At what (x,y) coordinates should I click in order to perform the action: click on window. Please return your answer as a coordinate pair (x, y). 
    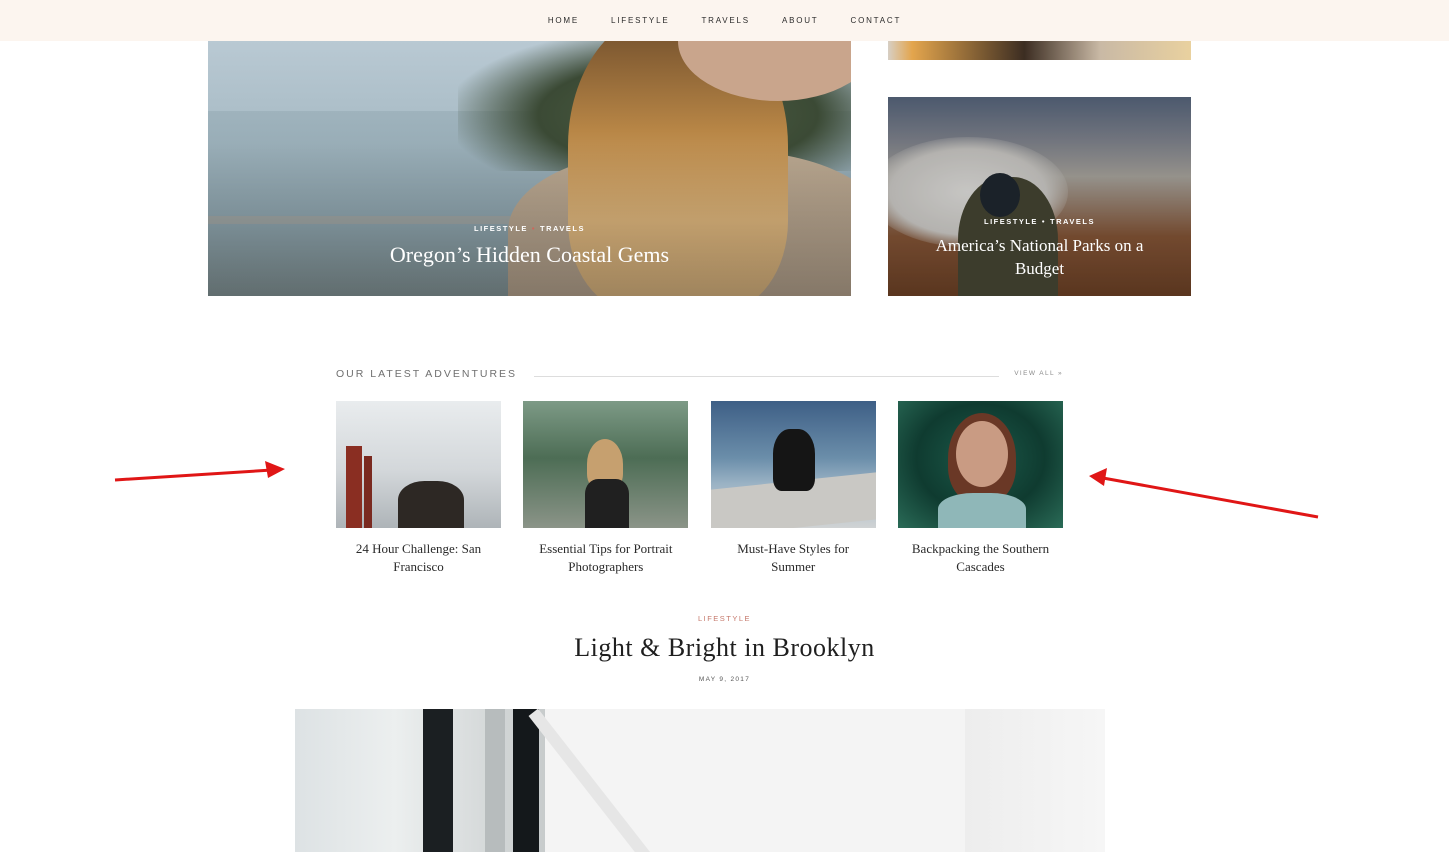
    Looking at the image, I should click on (420, 780).